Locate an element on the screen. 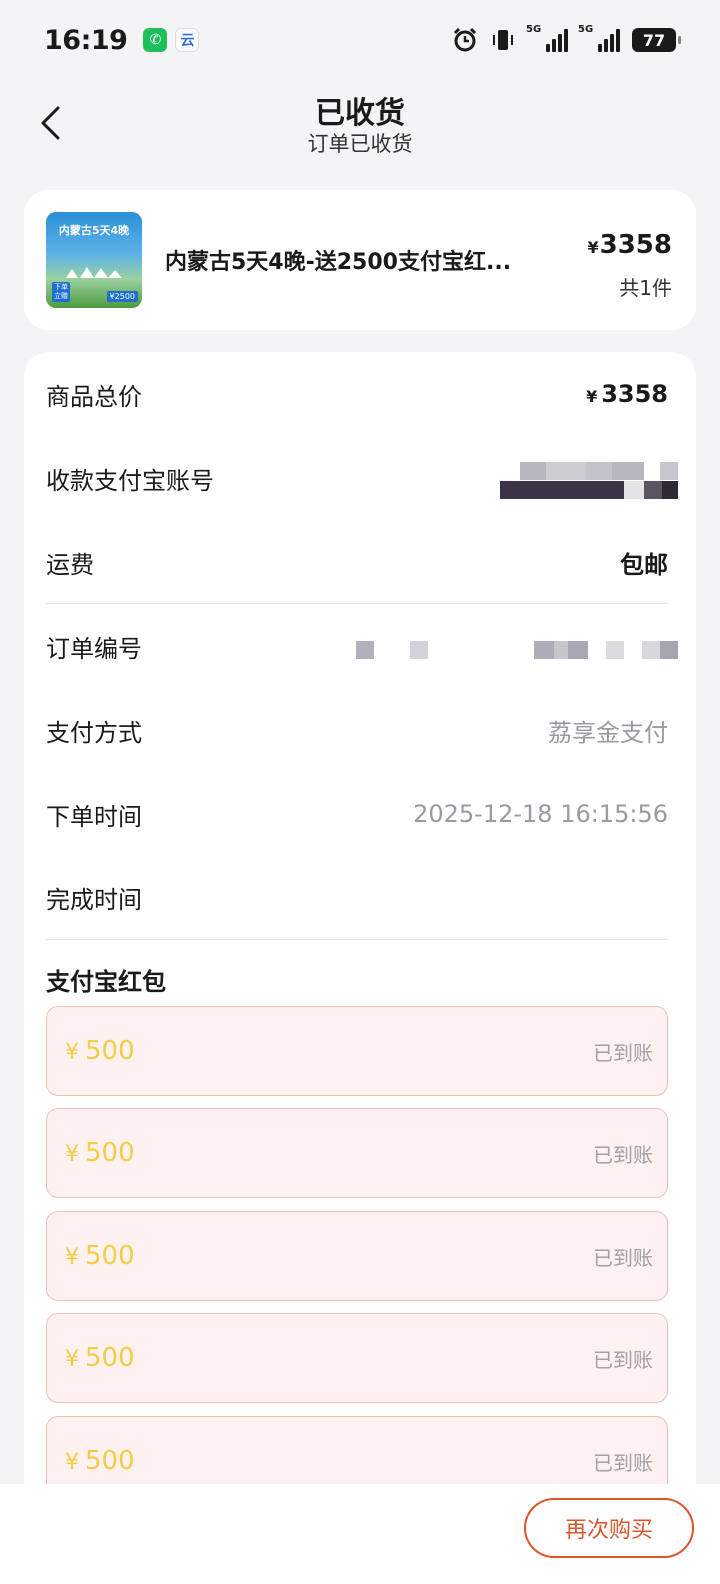 Image resolution: width=720 pixels, height=1584 pixels. product-price: ¥3358 is located at coordinates (629, 245).